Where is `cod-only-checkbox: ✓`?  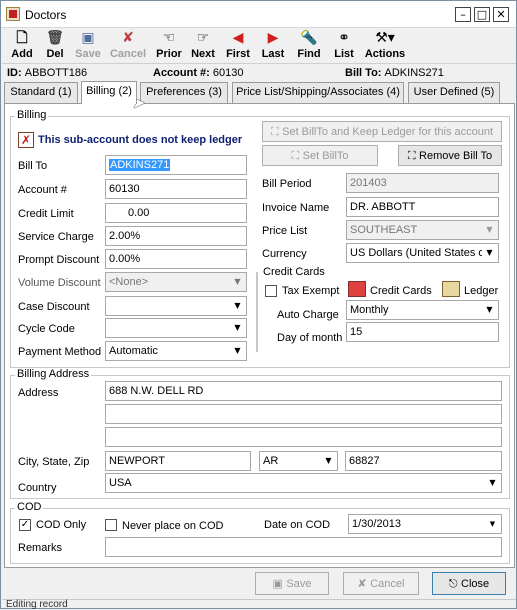
cod-only-checkbox: ✓ is located at coordinates (25, 525).